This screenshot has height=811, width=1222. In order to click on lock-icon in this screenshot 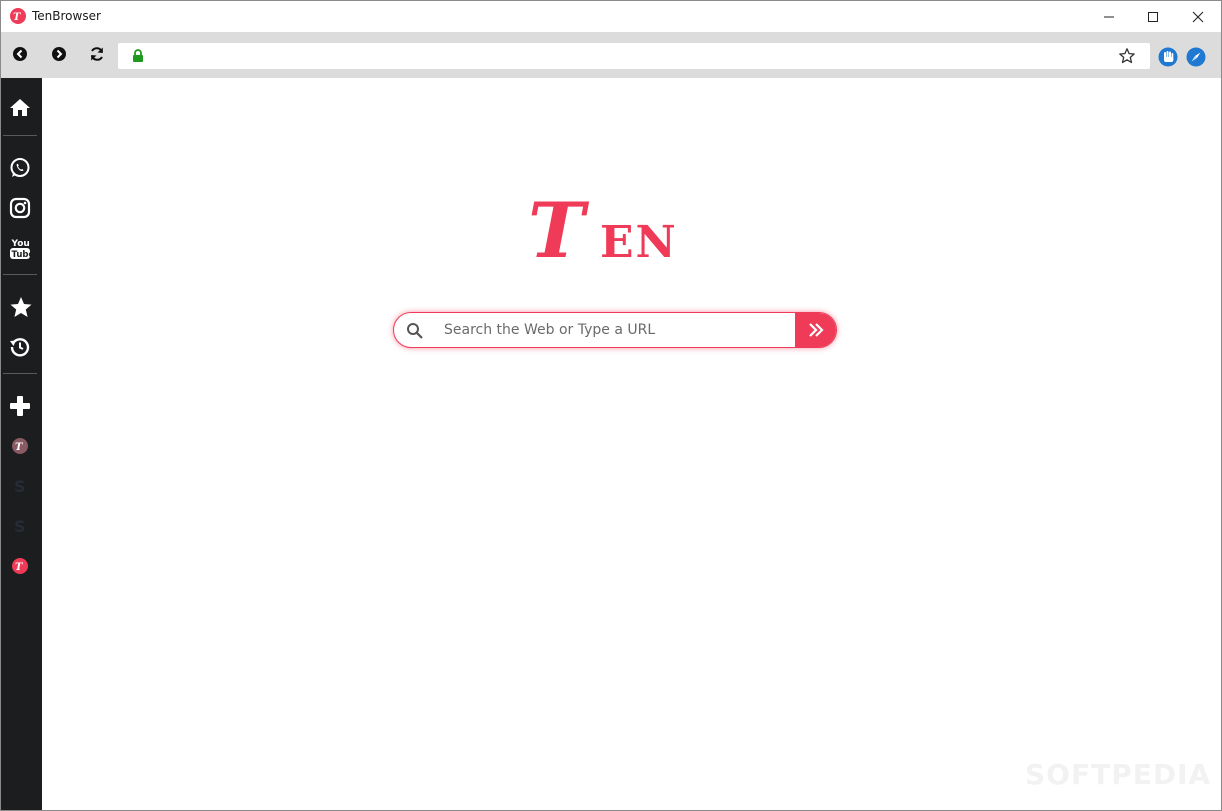, I will do `click(138, 55)`.